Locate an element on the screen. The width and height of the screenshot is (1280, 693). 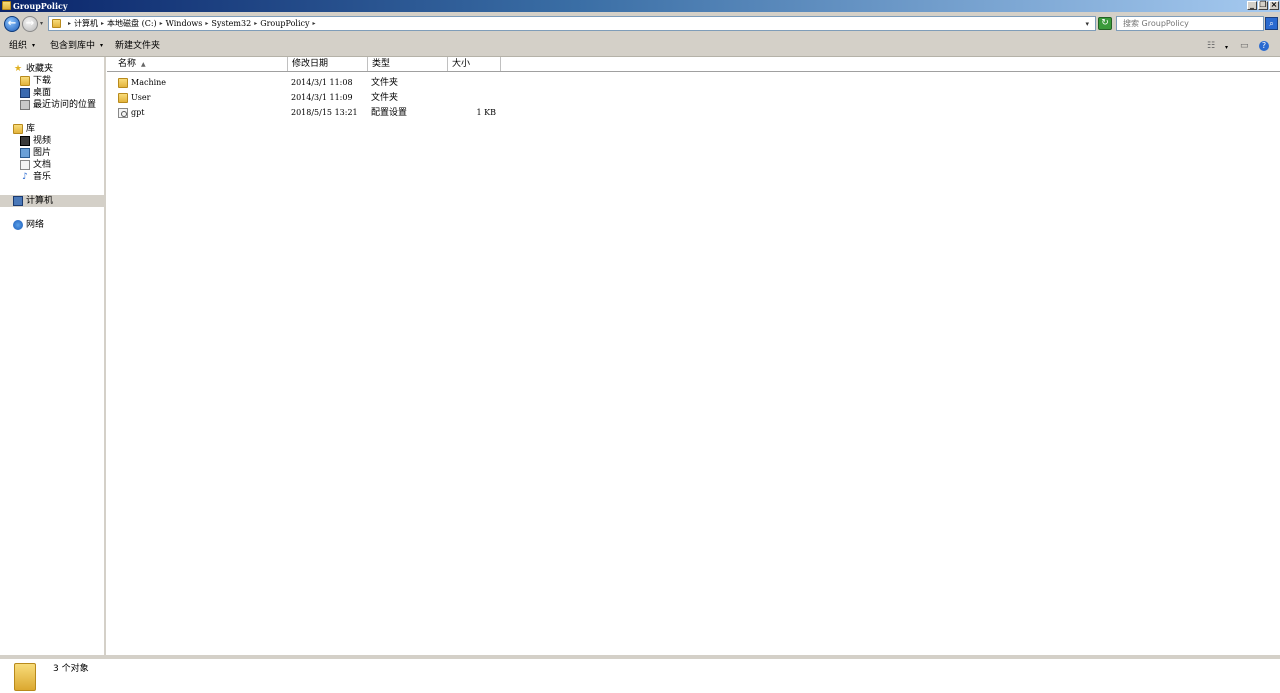
file-date: 2018/5/15 13:21 is located at coordinates (324, 112).